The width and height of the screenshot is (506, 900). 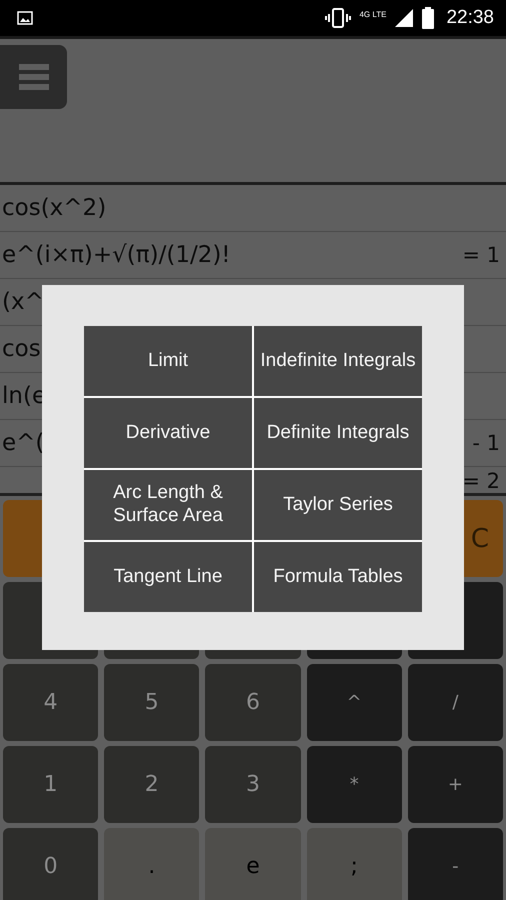 I want to click on calculator-key: ;, so click(x=354, y=864).